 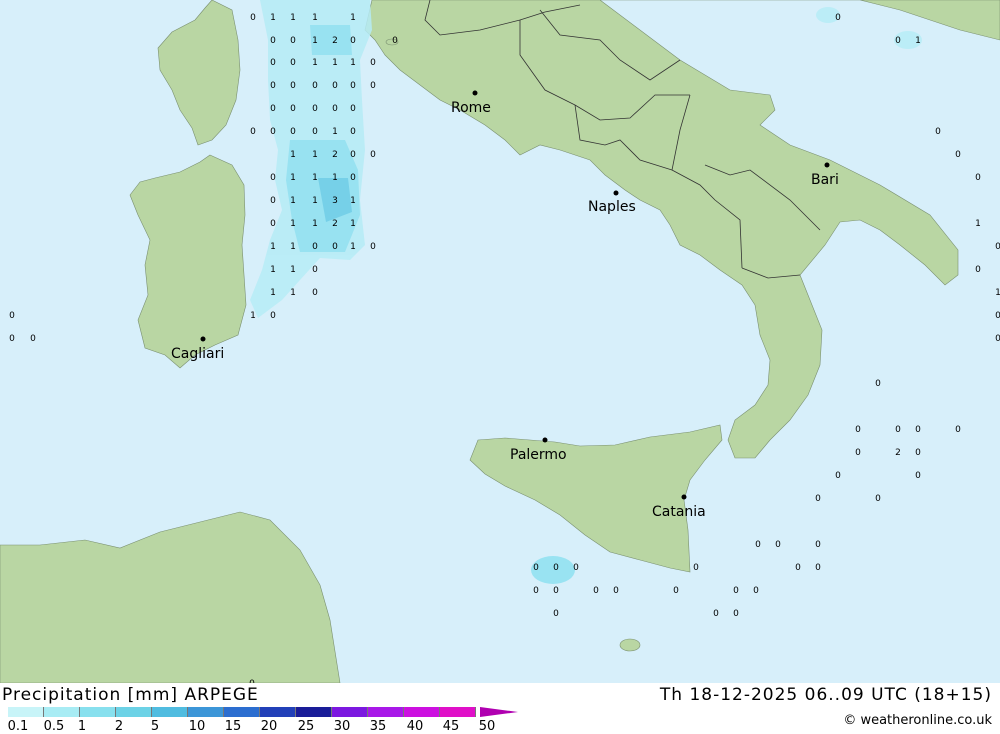 What do you see at coordinates (233, 726) in the screenshot?
I see `legend-label: 15` at bounding box center [233, 726].